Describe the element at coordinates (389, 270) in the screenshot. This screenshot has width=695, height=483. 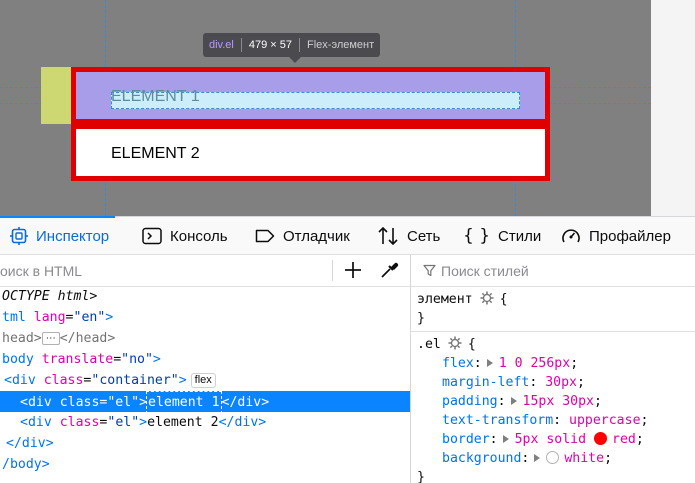
I see `eyedropper-icon` at that location.